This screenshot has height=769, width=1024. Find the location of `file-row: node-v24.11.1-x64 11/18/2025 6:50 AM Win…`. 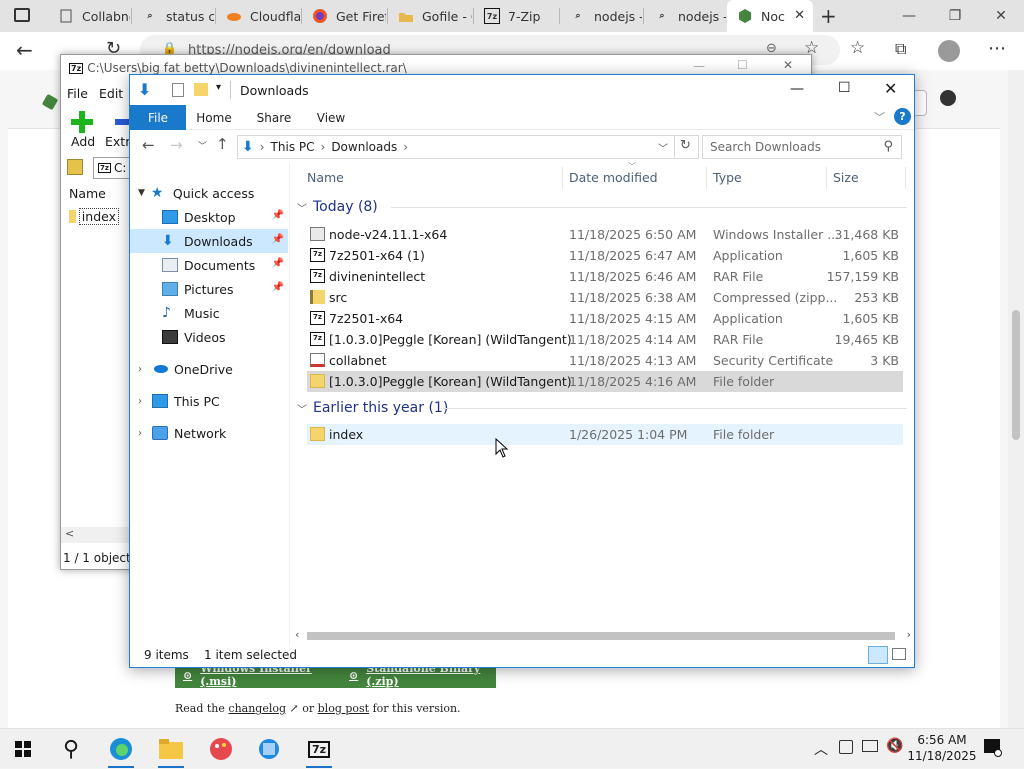

file-row: node-v24.11.1-x64 11/18/2025 6:50 AM Win… is located at coordinates (605, 234).